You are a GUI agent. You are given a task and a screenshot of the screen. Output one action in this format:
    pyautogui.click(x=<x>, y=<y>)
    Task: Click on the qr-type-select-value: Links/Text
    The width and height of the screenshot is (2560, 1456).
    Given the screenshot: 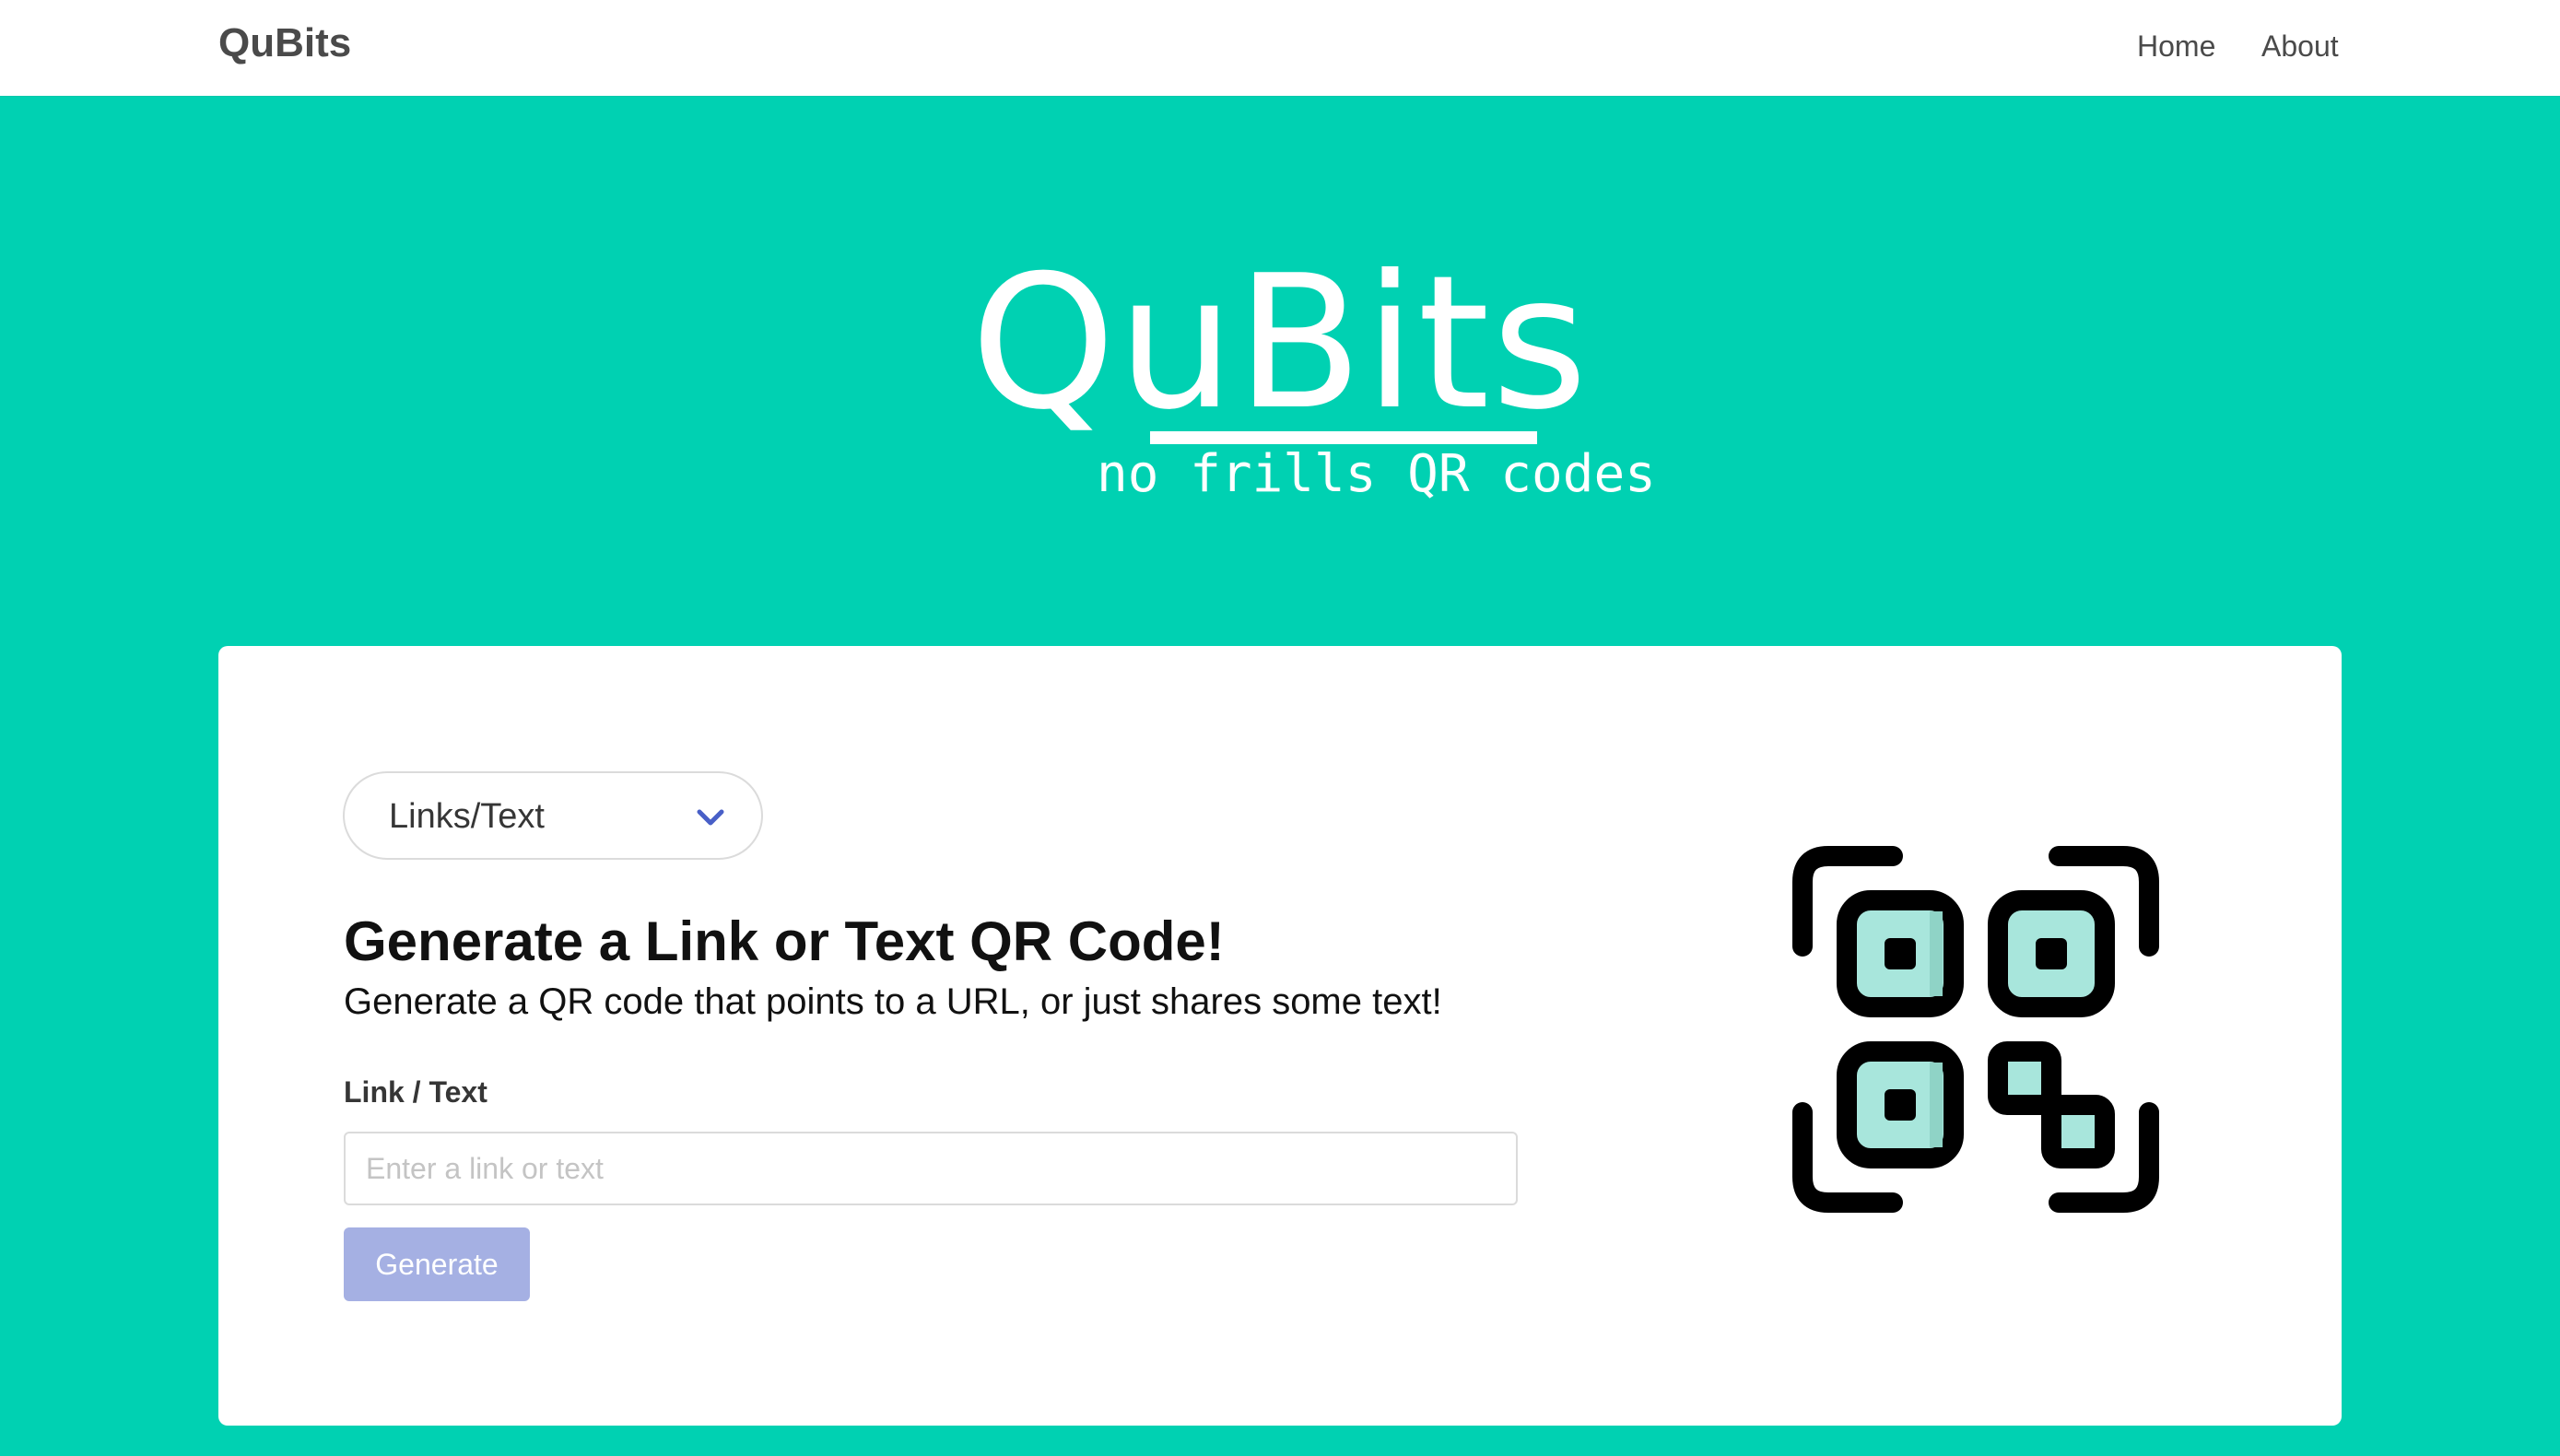 What is the action you would take?
    pyautogui.click(x=467, y=816)
    